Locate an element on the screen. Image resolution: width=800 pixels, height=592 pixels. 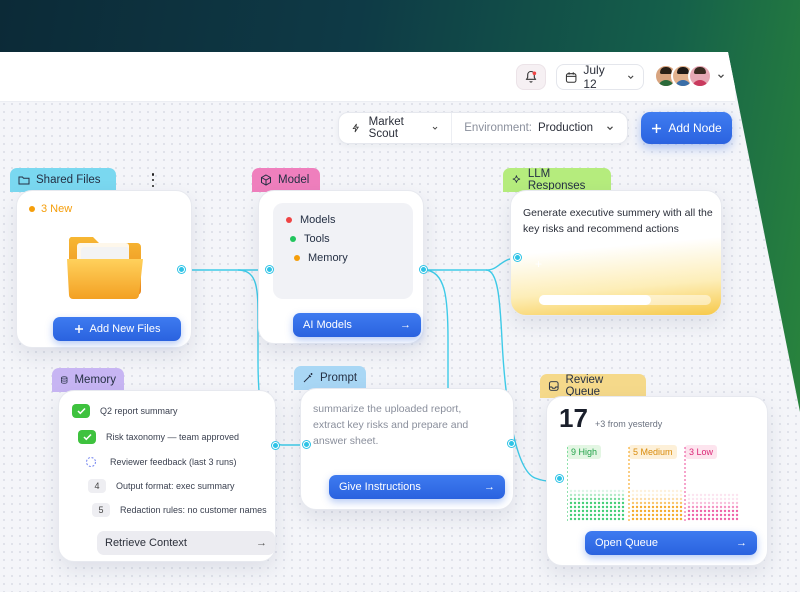
model-tag: Model is located at coordinates (286, 180).